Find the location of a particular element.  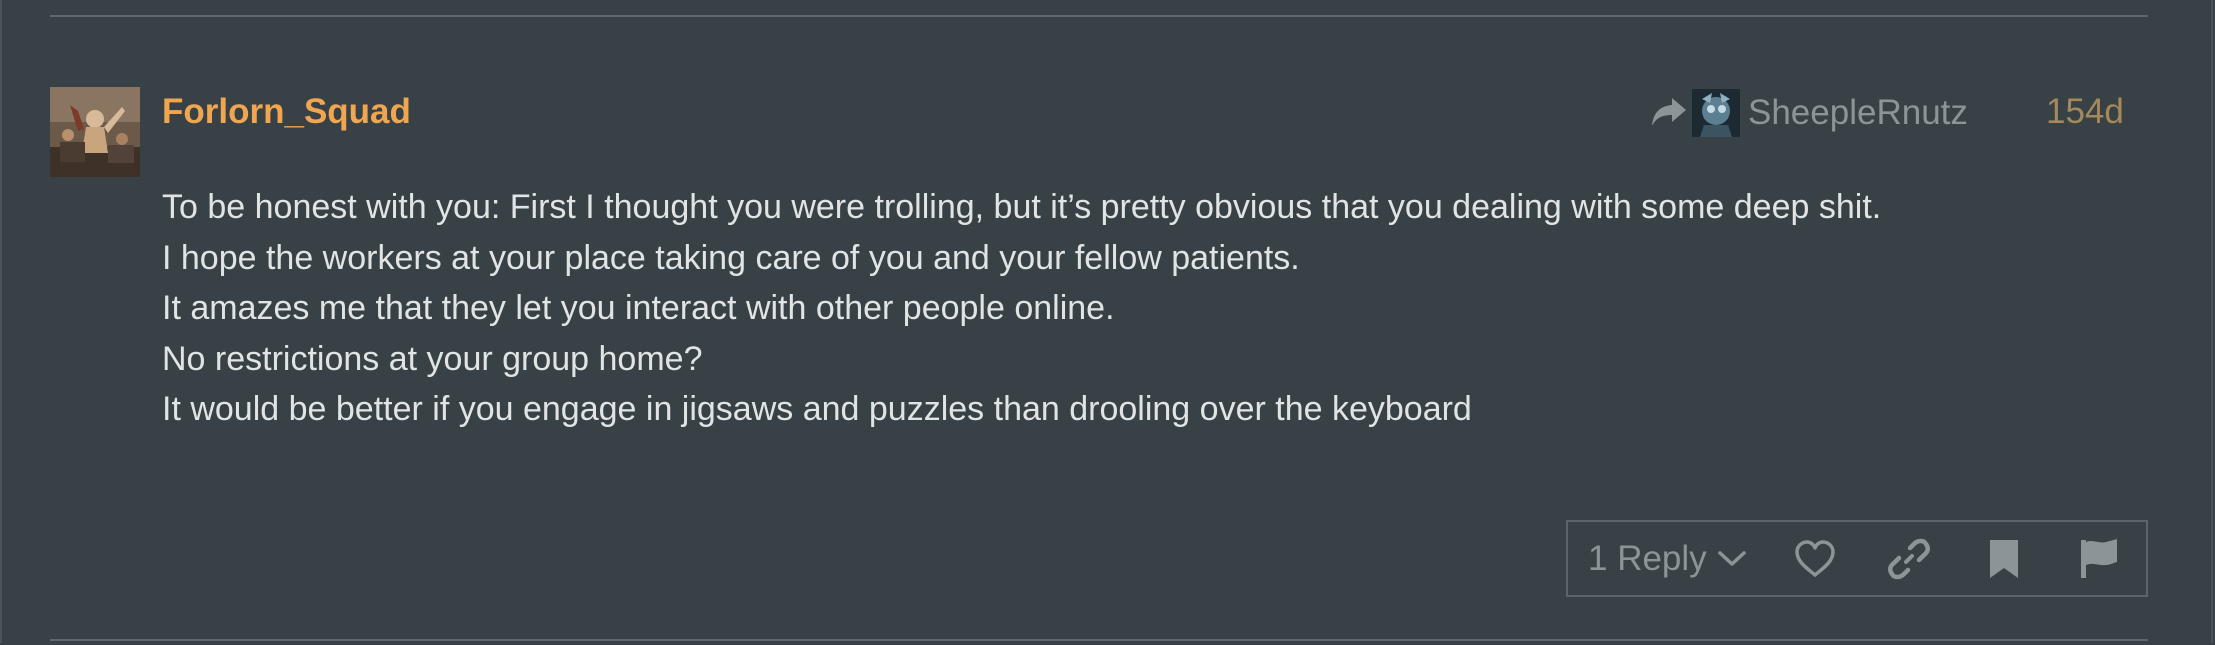

post-body-line: No restrictions at your group home? is located at coordinates (432, 358).